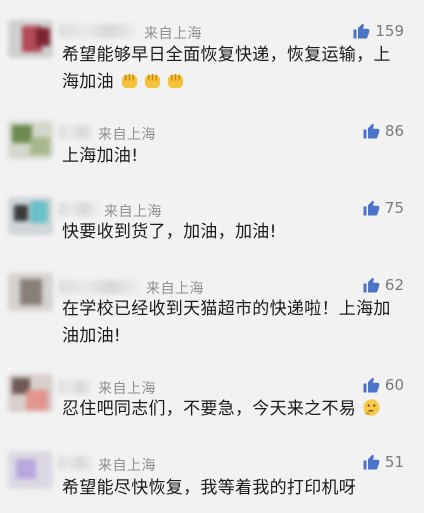 The width and height of the screenshot is (424, 513). What do you see at coordinates (383, 285) in the screenshot?
I see `like-button: 62` at bounding box center [383, 285].